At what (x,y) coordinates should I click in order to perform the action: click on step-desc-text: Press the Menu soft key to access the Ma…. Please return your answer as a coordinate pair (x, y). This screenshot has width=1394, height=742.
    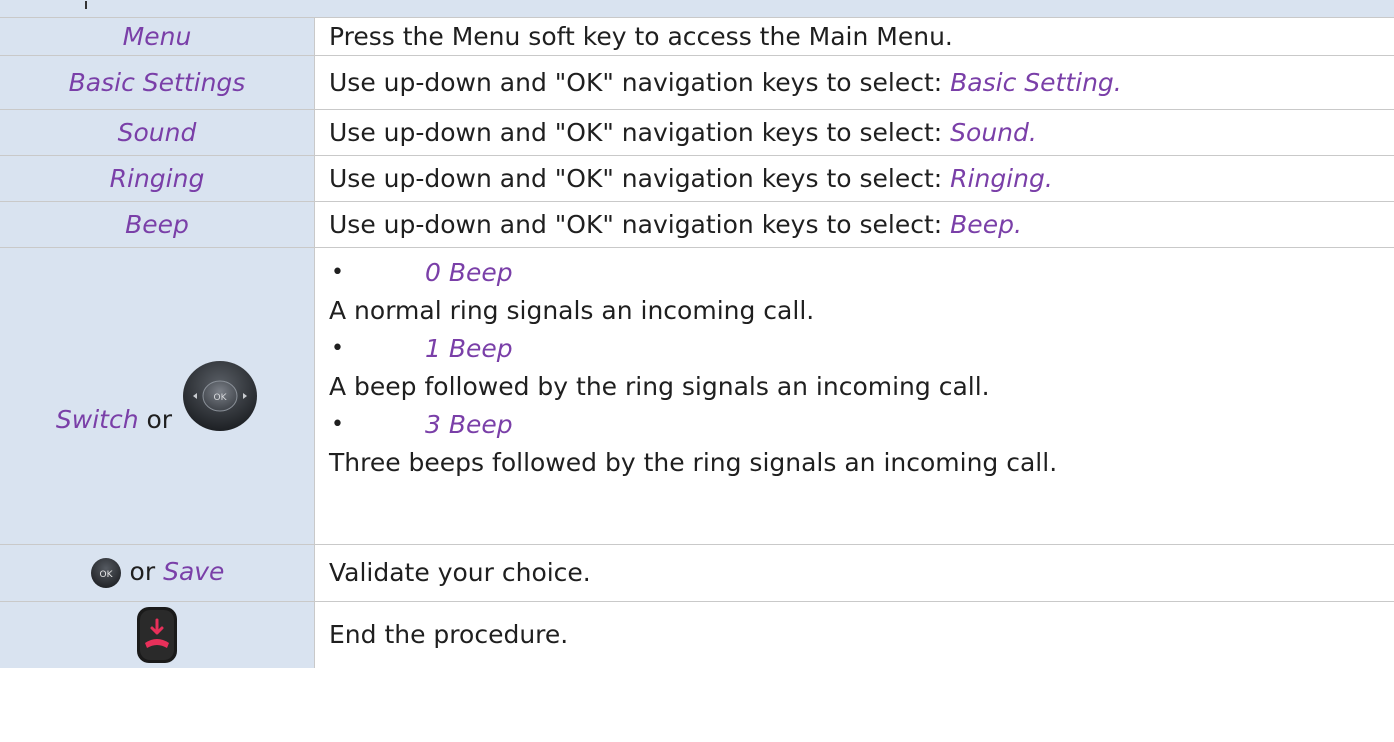
    Looking at the image, I should click on (641, 36).